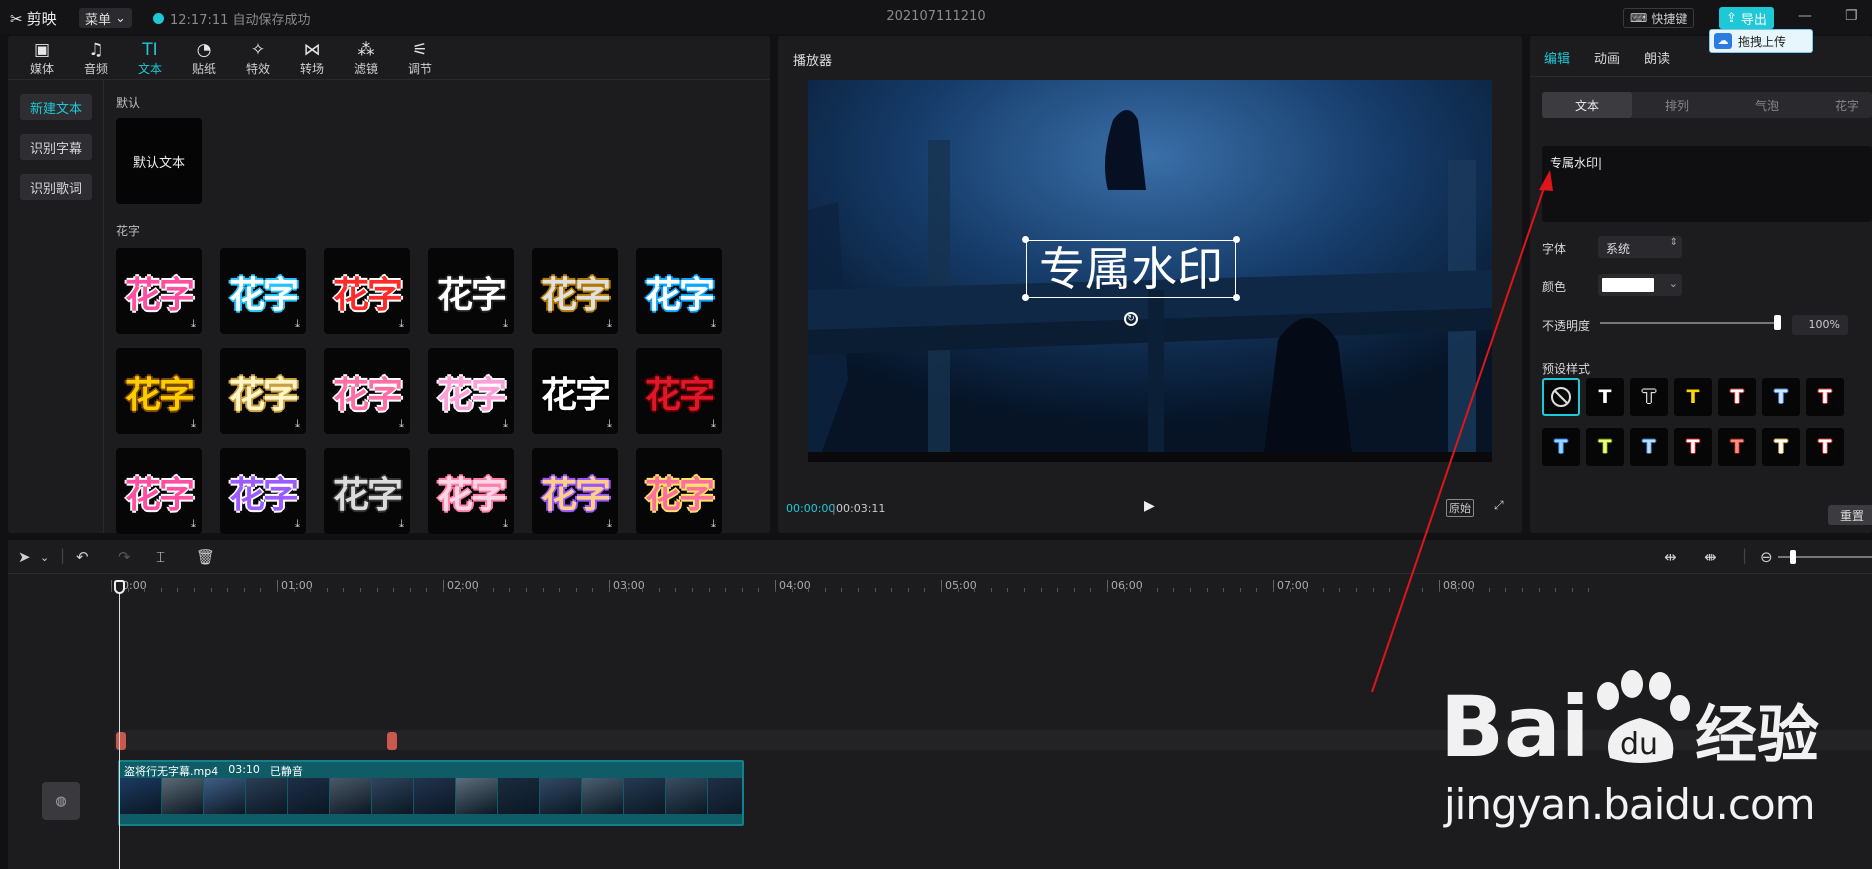 This screenshot has height=869, width=1872. I want to click on video-clip: 盗将行无字幕.mp4 03:10 已静音, so click(431, 793).